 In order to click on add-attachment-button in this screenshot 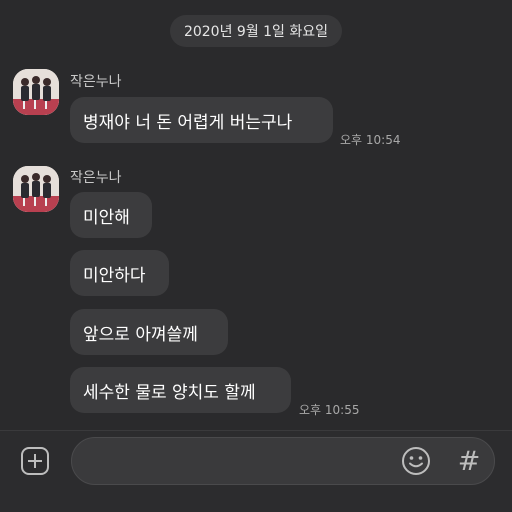, I will do `click(35, 461)`.